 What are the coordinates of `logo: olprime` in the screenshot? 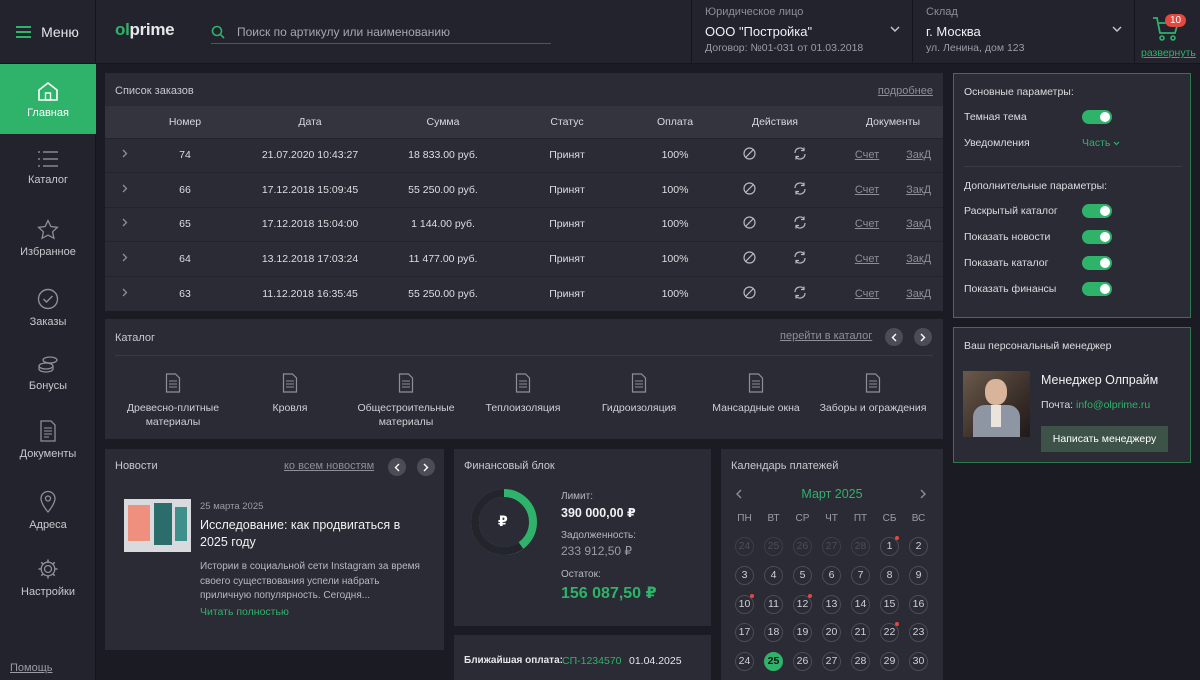 It's located at (145, 30).